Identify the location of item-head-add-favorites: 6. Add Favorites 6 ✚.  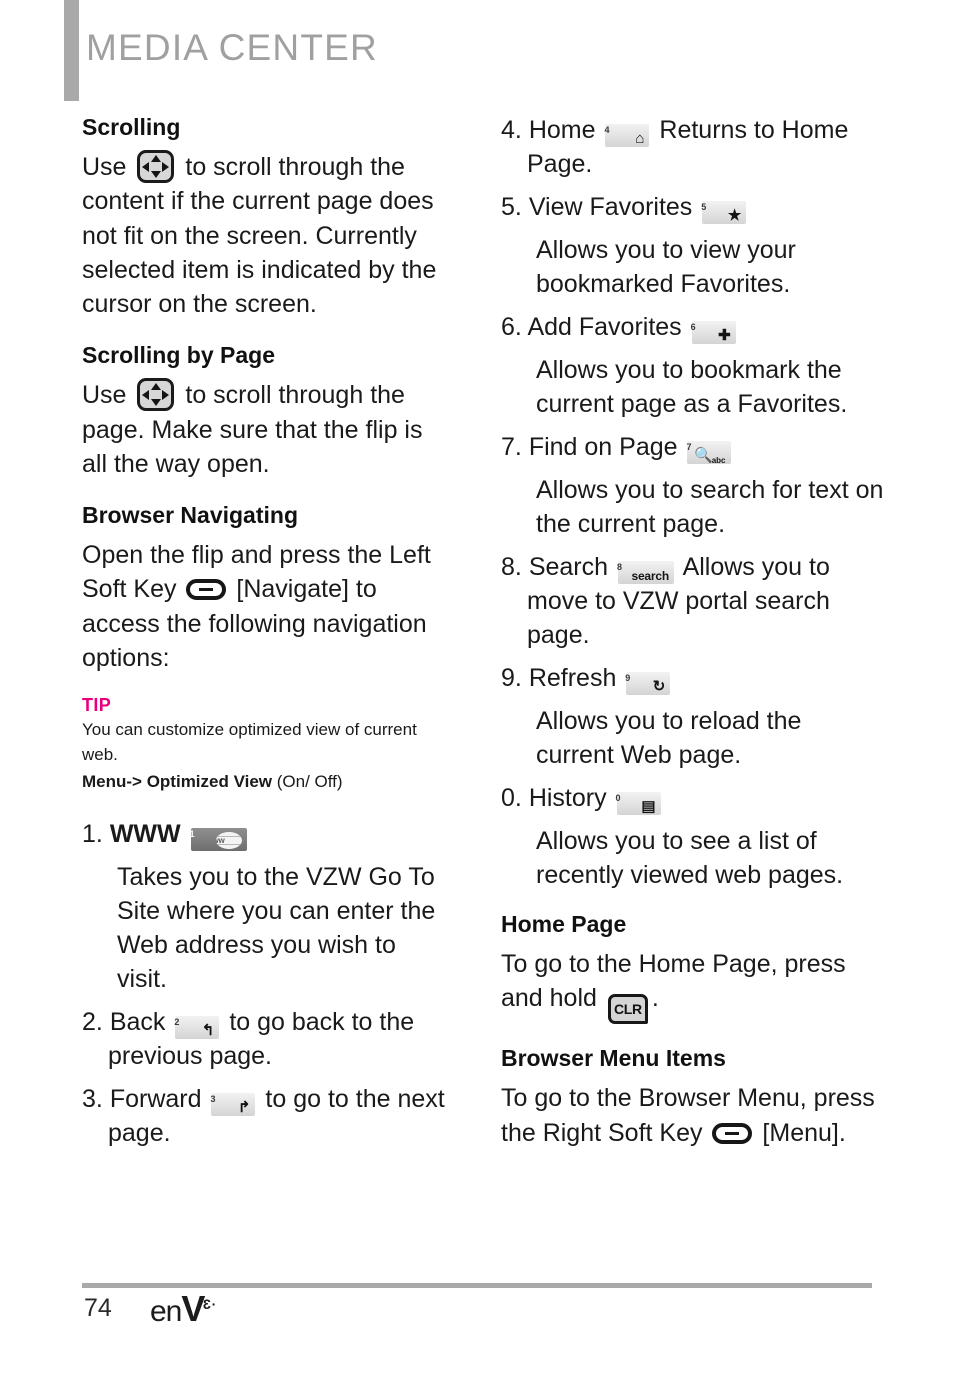
(693, 327).